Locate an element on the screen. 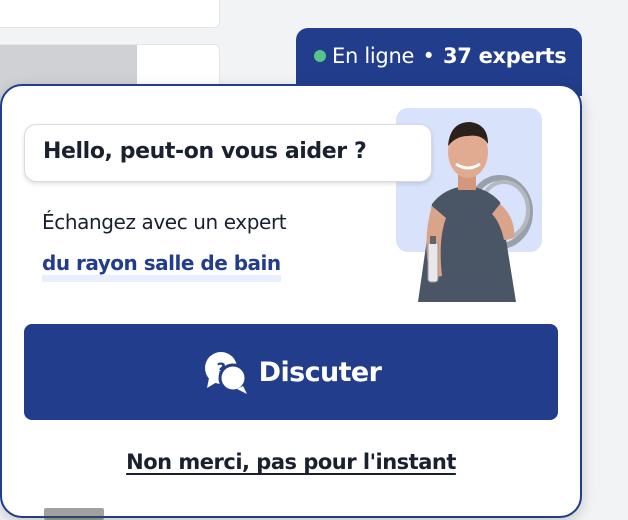 This screenshot has height=520, width=628. department-highlight: du rayon salle de bain is located at coordinates (161, 266).